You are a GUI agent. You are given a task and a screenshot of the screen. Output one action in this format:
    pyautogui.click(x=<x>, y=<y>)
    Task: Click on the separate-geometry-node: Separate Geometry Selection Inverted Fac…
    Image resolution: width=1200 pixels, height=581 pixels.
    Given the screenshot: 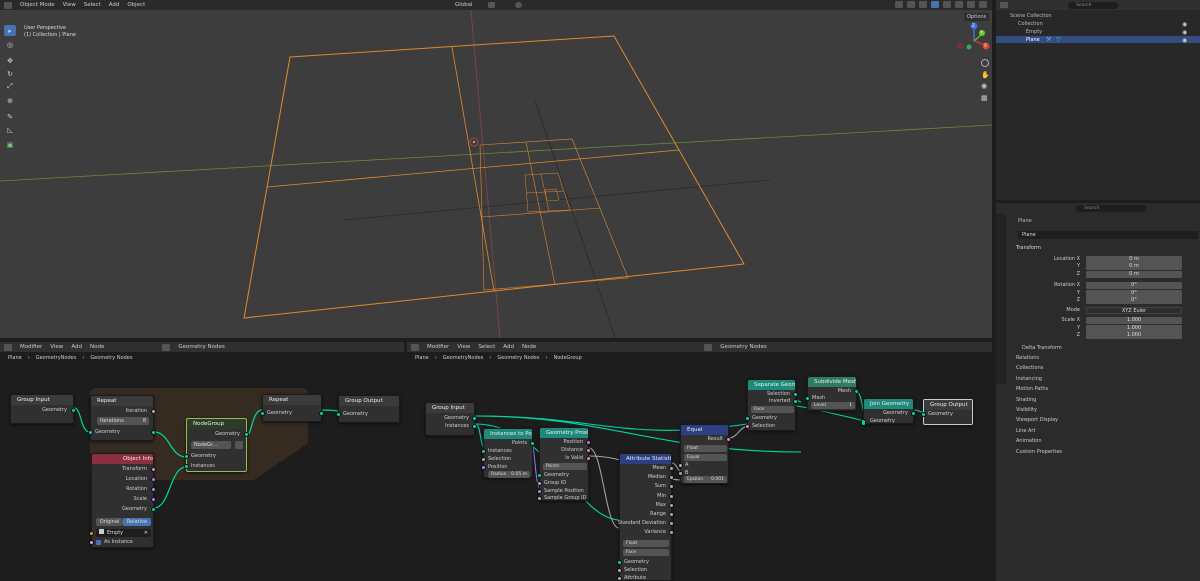 What is the action you would take?
    pyautogui.click(x=771, y=405)
    